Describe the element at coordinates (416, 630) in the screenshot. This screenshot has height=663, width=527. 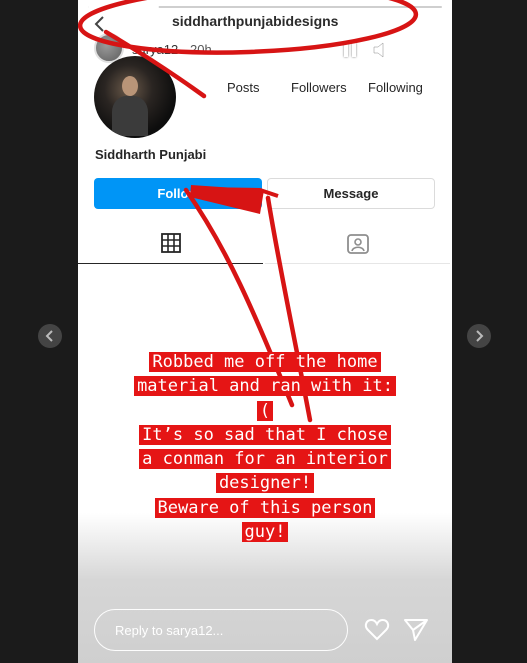
I see `send-icon` at that location.